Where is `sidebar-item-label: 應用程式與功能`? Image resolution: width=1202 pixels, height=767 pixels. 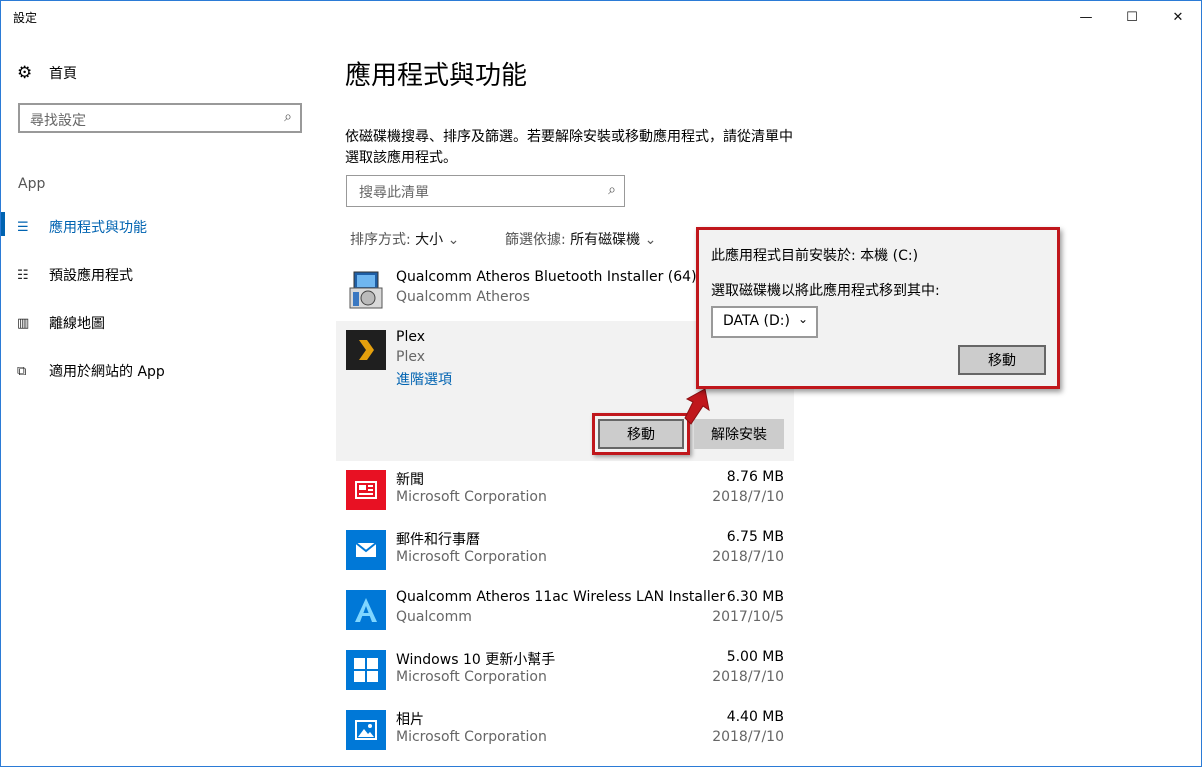 sidebar-item-label: 應用程式與功能 is located at coordinates (98, 228).